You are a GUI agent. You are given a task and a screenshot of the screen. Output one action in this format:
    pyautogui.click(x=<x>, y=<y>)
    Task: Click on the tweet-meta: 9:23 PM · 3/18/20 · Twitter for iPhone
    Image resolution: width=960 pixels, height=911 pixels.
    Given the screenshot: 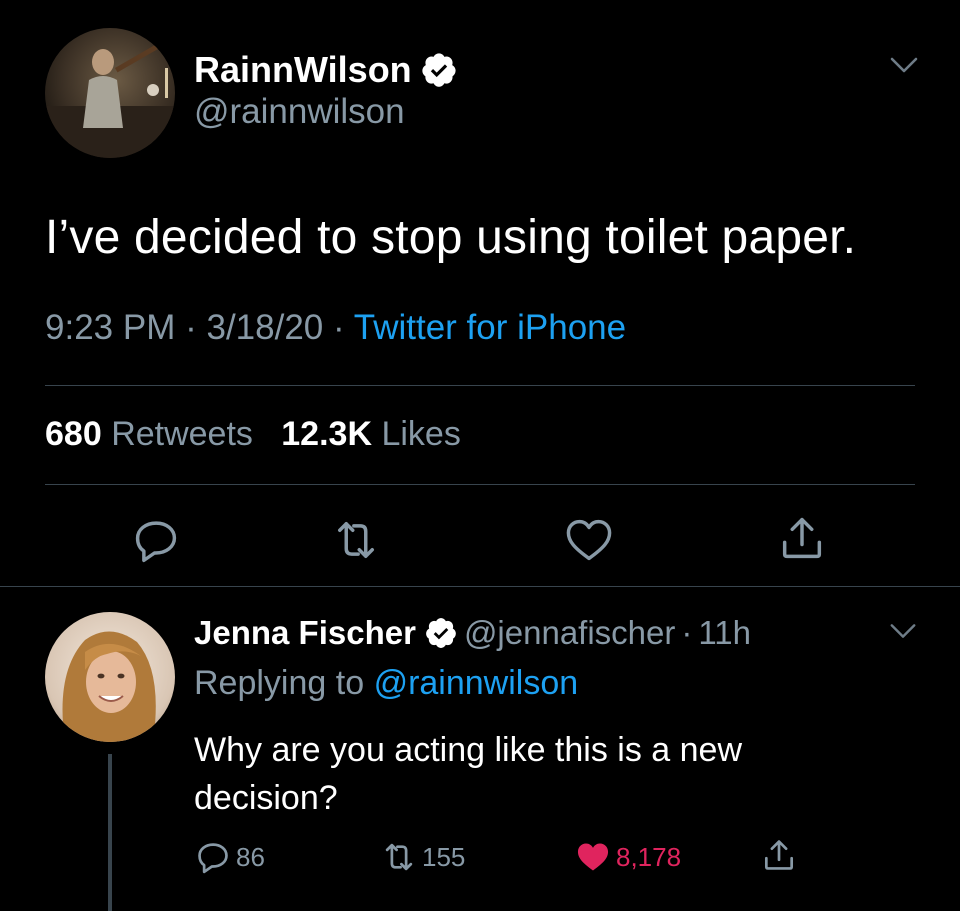 What is the action you would take?
    pyautogui.click(x=335, y=328)
    